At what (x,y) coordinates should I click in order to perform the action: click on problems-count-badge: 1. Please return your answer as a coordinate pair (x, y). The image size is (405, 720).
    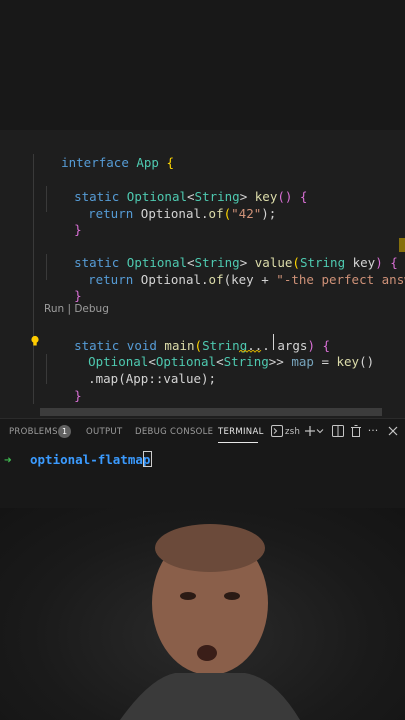
    Looking at the image, I should click on (64, 431).